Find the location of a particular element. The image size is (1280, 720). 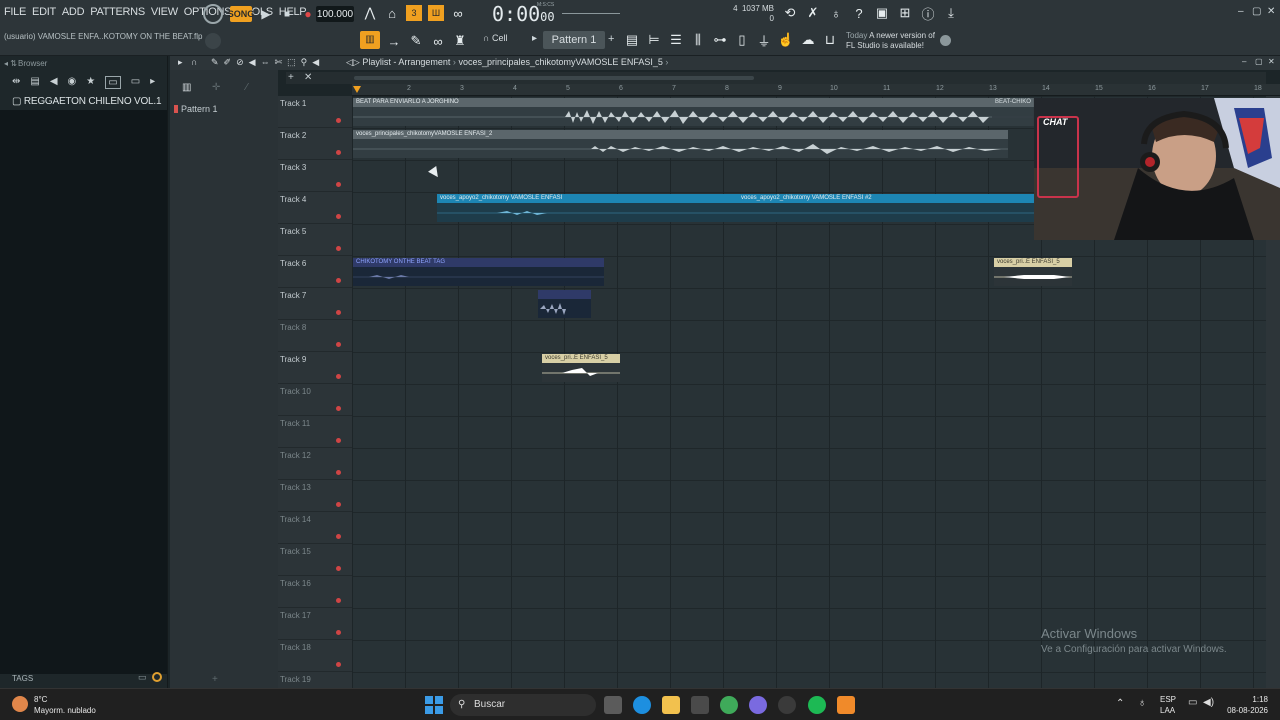

volume-icon: ◀) is located at coordinates (1208, 702).